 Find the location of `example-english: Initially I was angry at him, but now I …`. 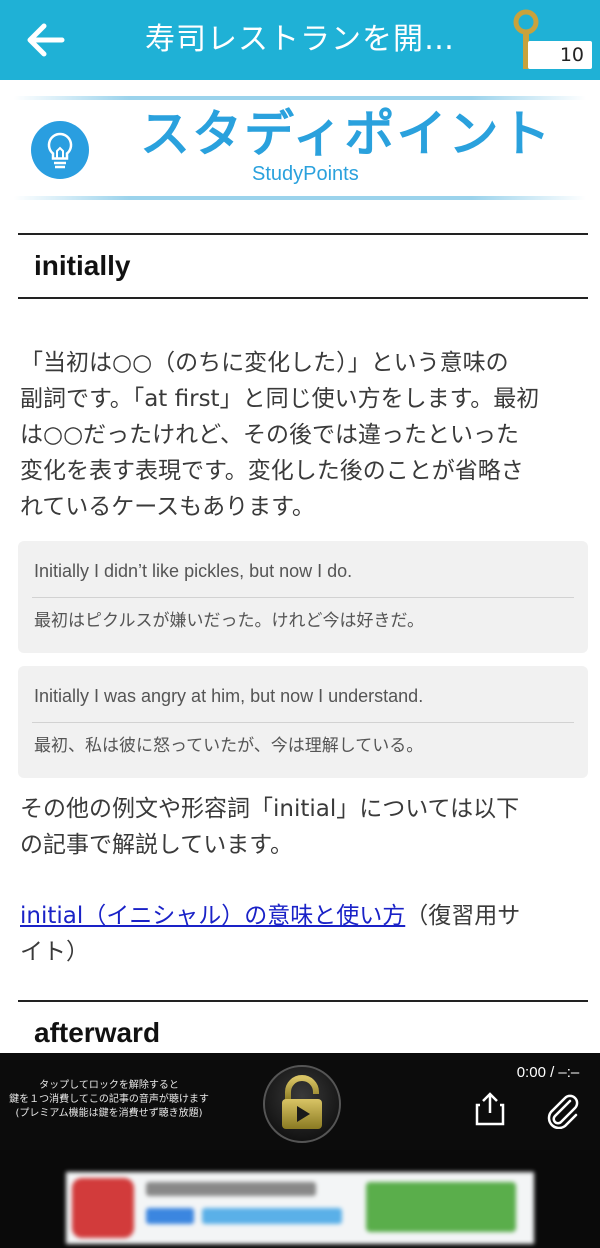

example-english: Initially I was angry at him, but now I … is located at coordinates (229, 696).